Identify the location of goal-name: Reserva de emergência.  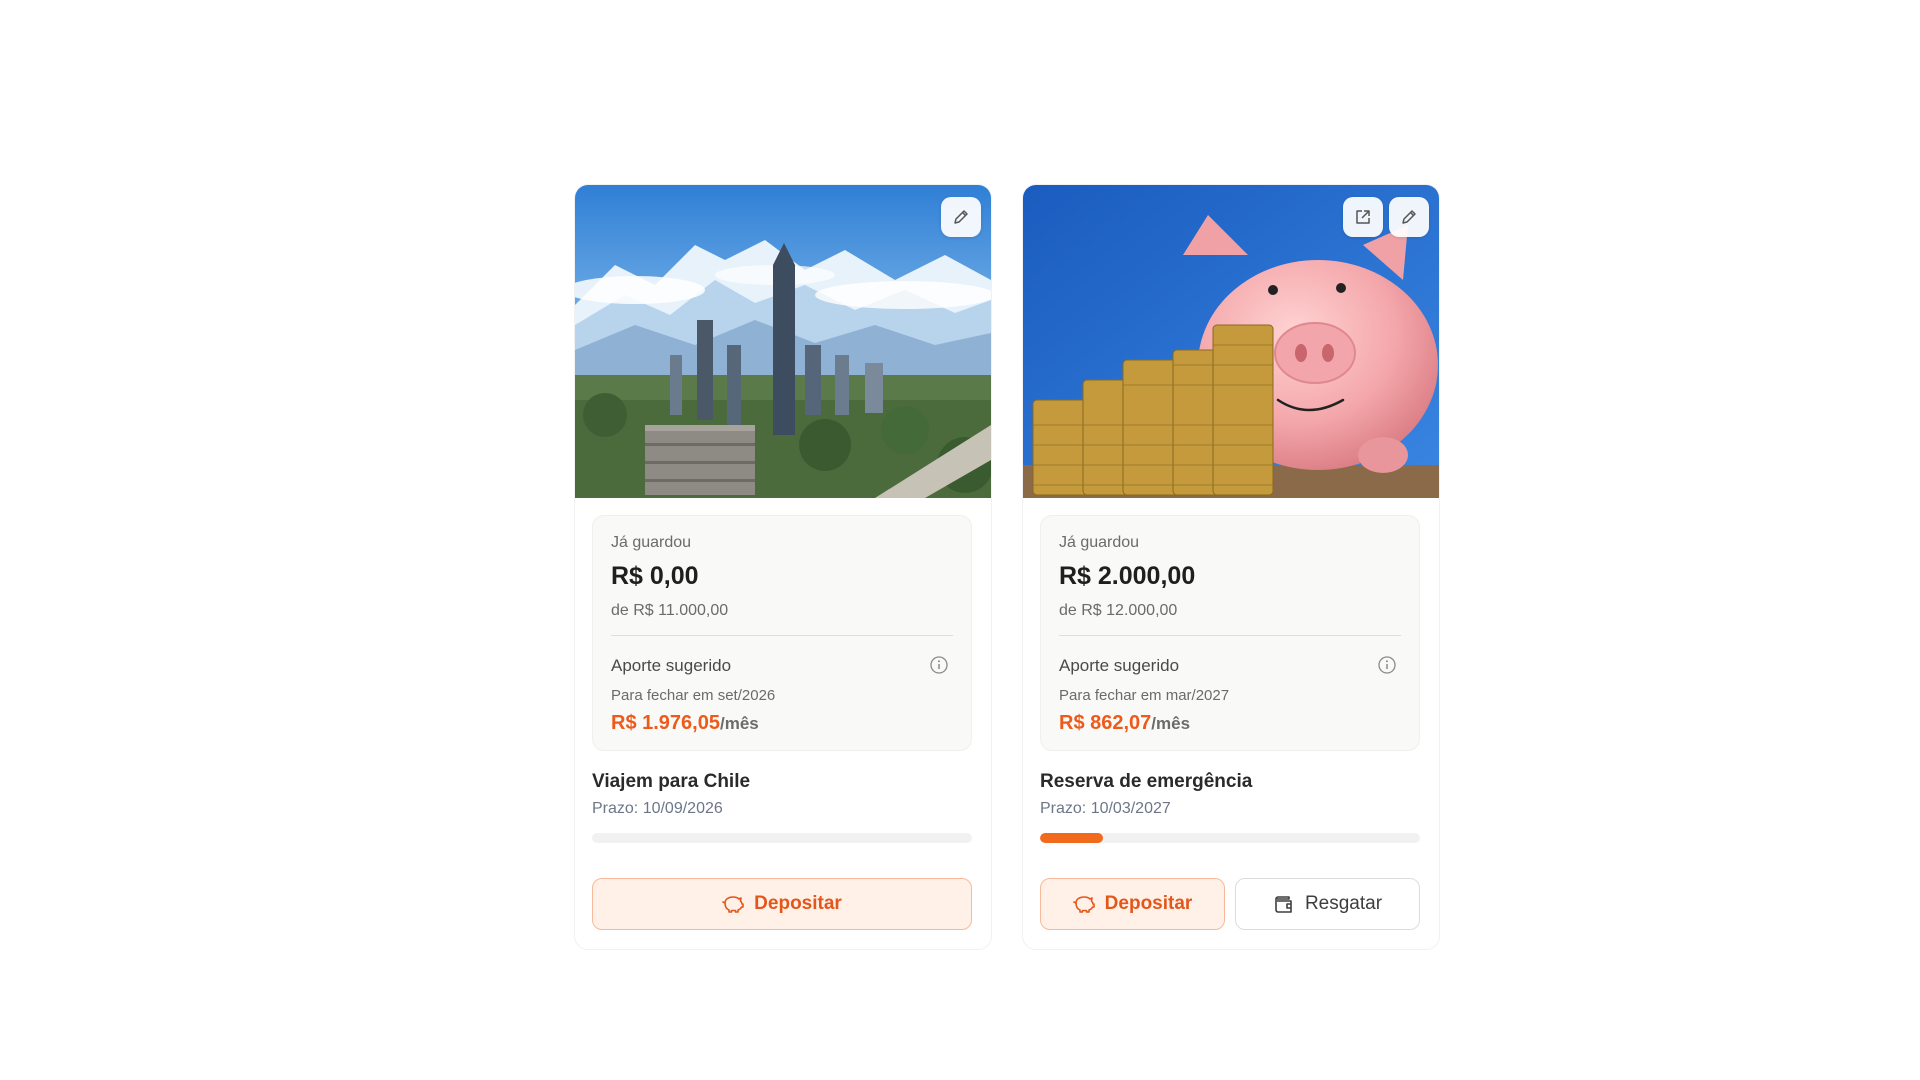
(1146, 781).